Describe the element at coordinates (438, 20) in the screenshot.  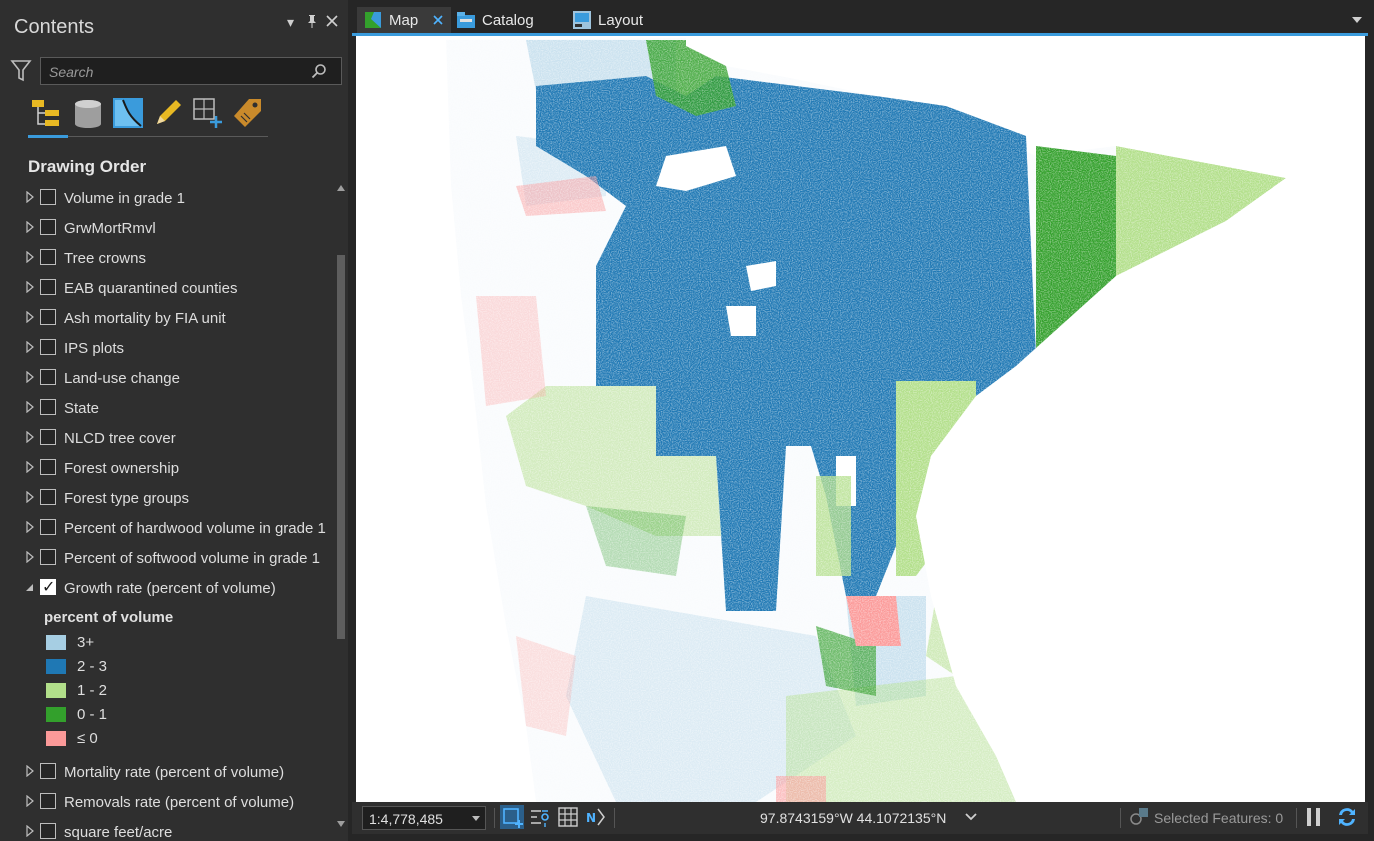
I see `close-tab-icon` at that location.